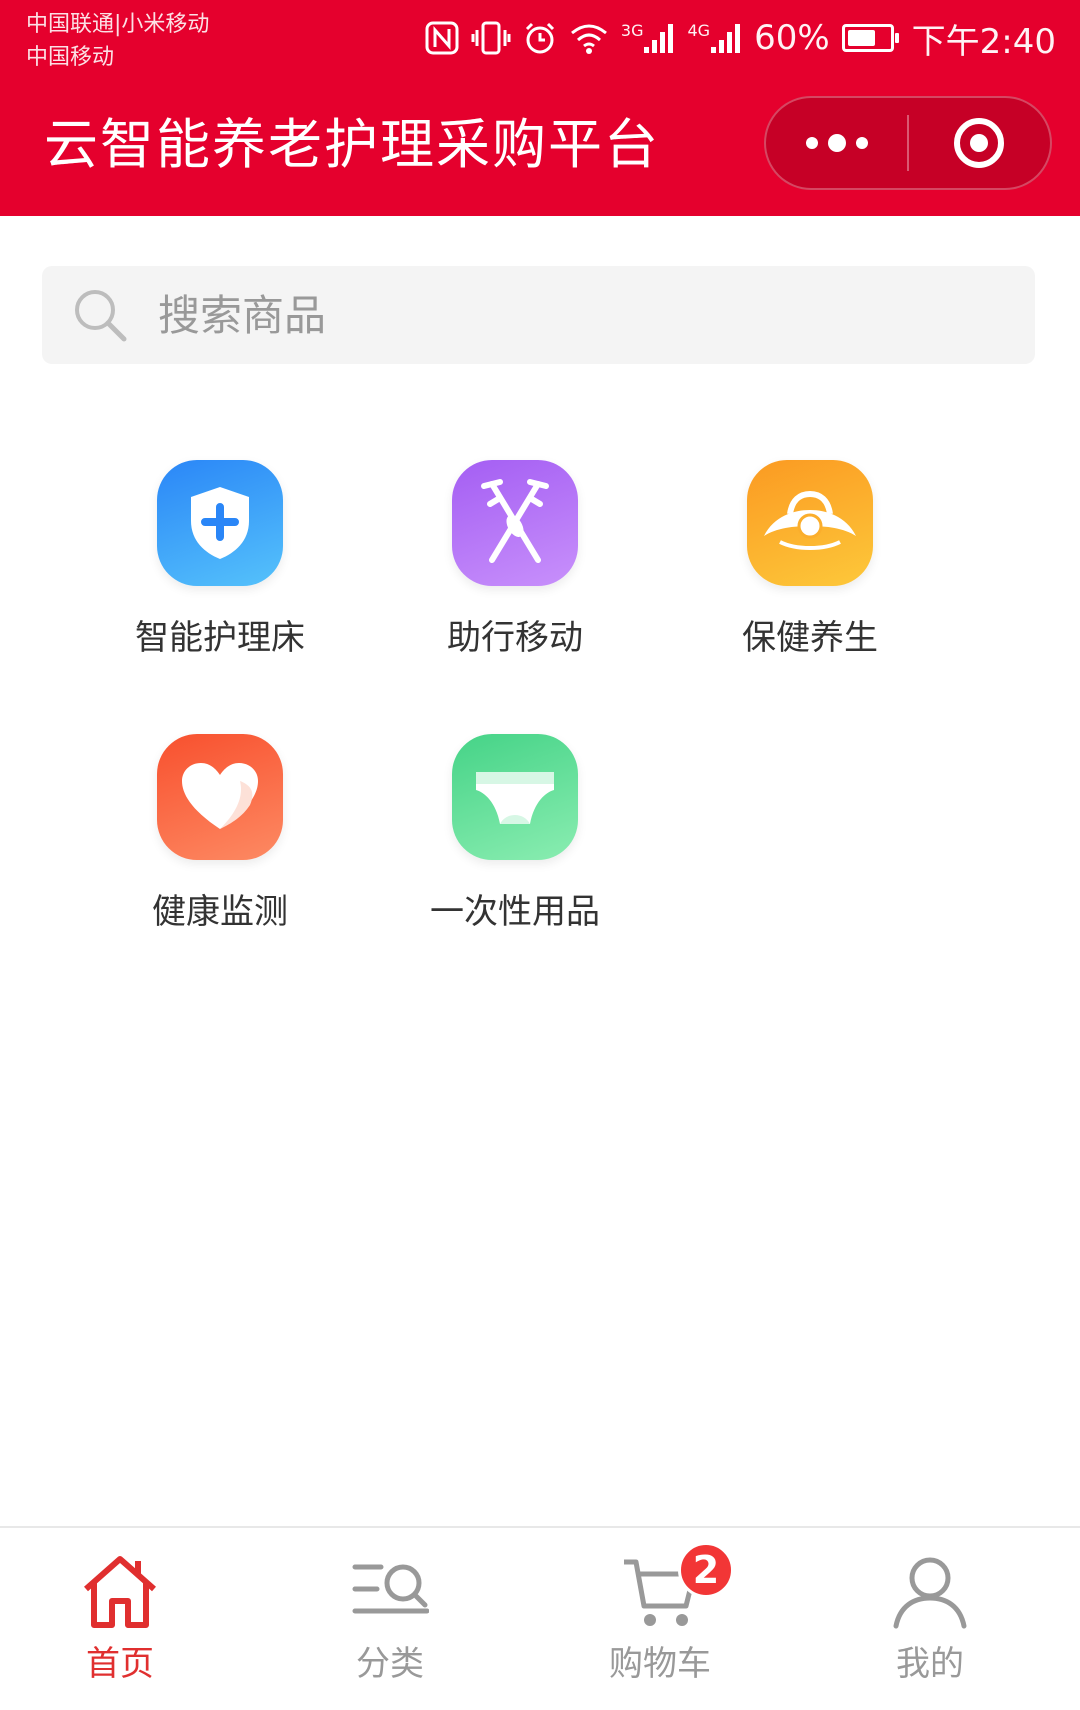 This screenshot has height=1710, width=1080. I want to click on tab-category: 分类, so click(390, 1617).